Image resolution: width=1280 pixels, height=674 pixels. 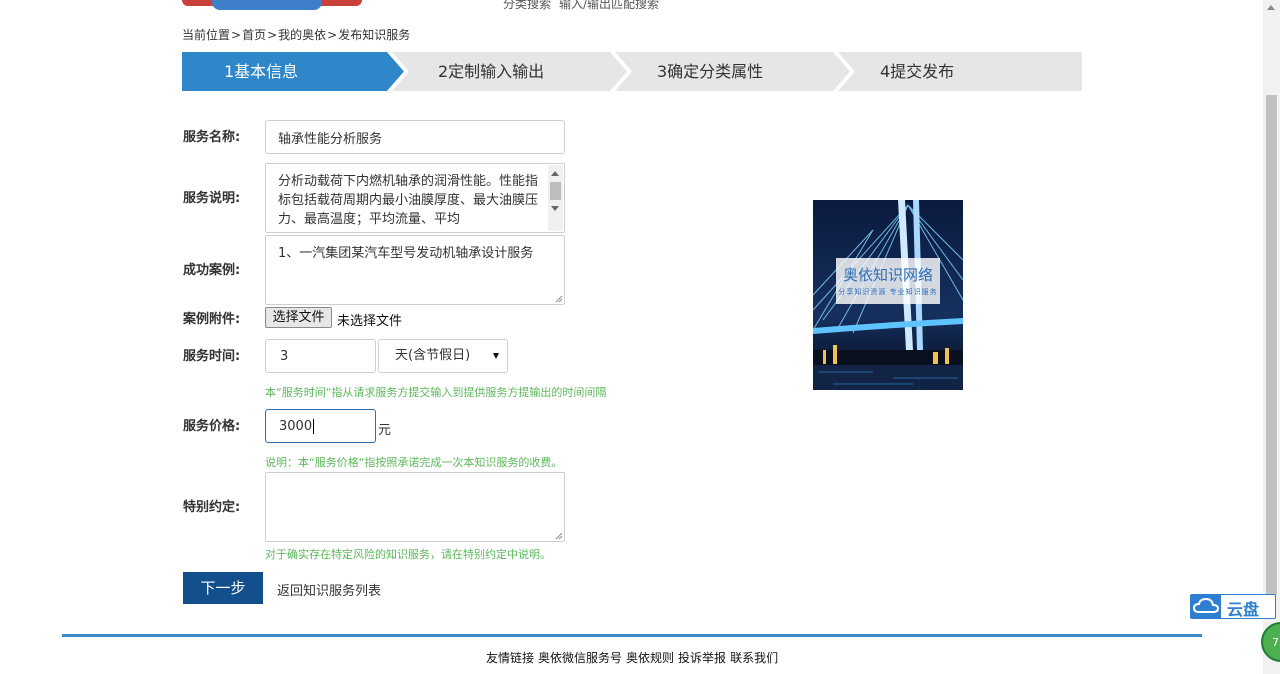 What do you see at coordinates (206, 35) in the screenshot?
I see `breadcrumb-prefix: 当前位置` at bounding box center [206, 35].